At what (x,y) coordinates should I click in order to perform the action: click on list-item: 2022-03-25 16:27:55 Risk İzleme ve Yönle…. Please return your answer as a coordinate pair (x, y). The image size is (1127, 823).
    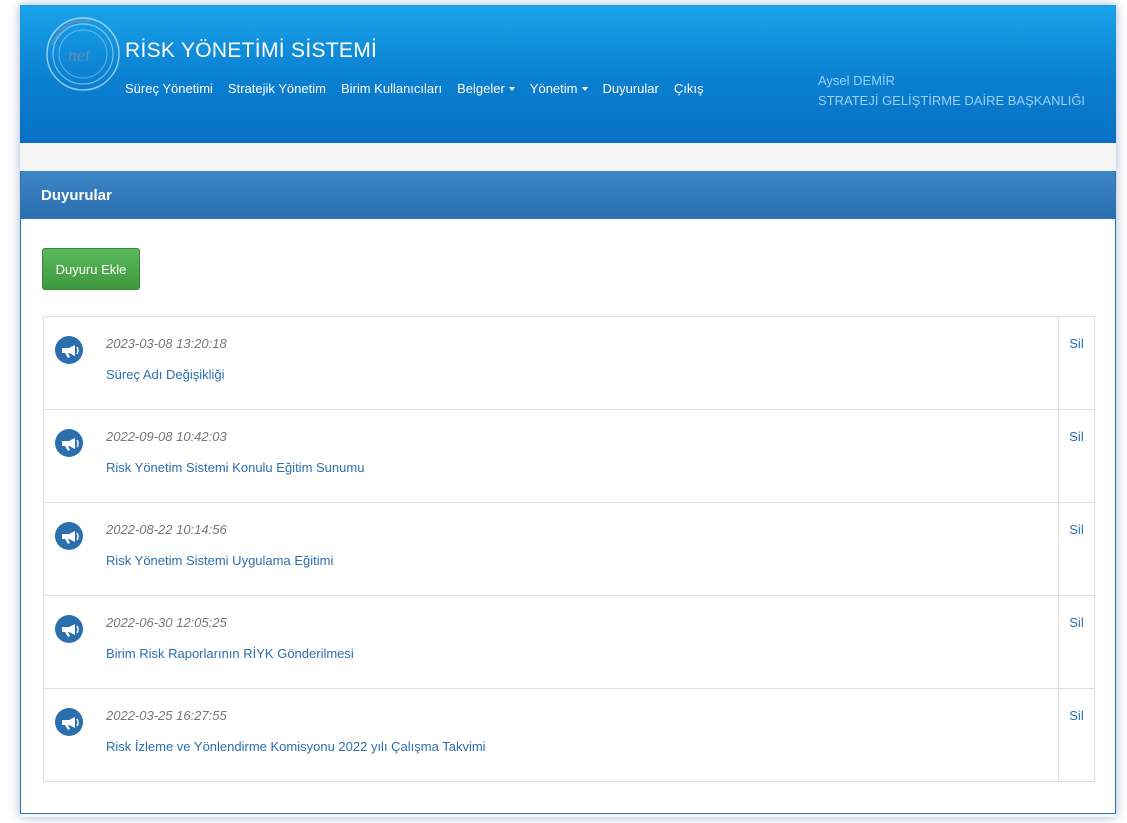
    Looking at the image, I should click on (569, 735).